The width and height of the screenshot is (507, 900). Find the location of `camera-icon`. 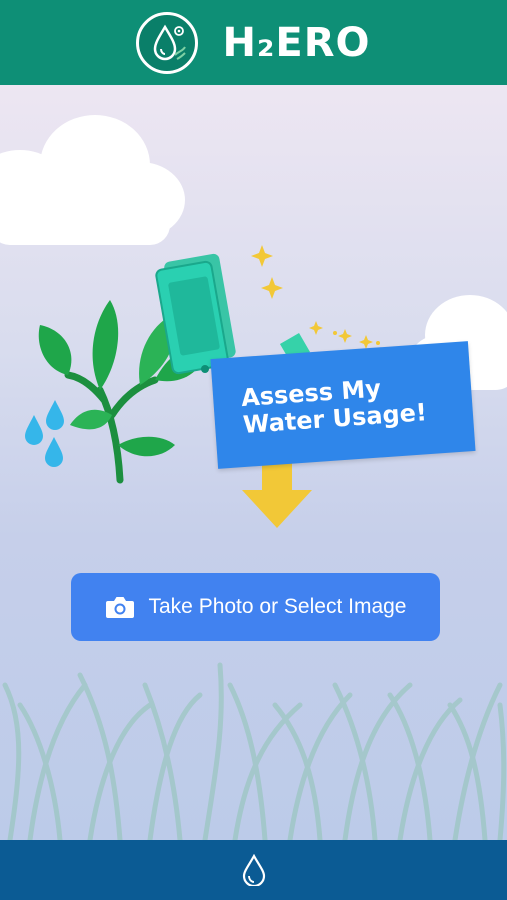

camera-icon is located at coordinates (119, 607).